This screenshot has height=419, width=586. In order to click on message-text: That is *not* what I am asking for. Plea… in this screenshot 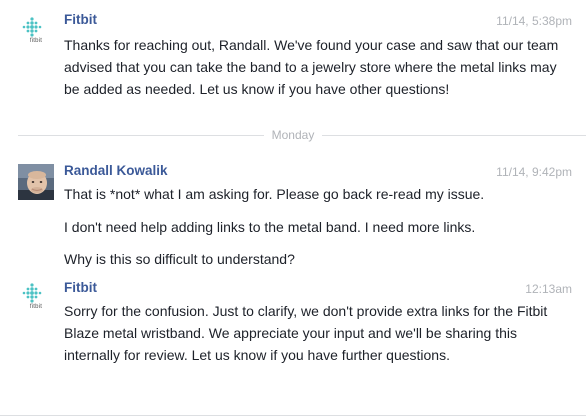, I will do `click(274, 194)`.